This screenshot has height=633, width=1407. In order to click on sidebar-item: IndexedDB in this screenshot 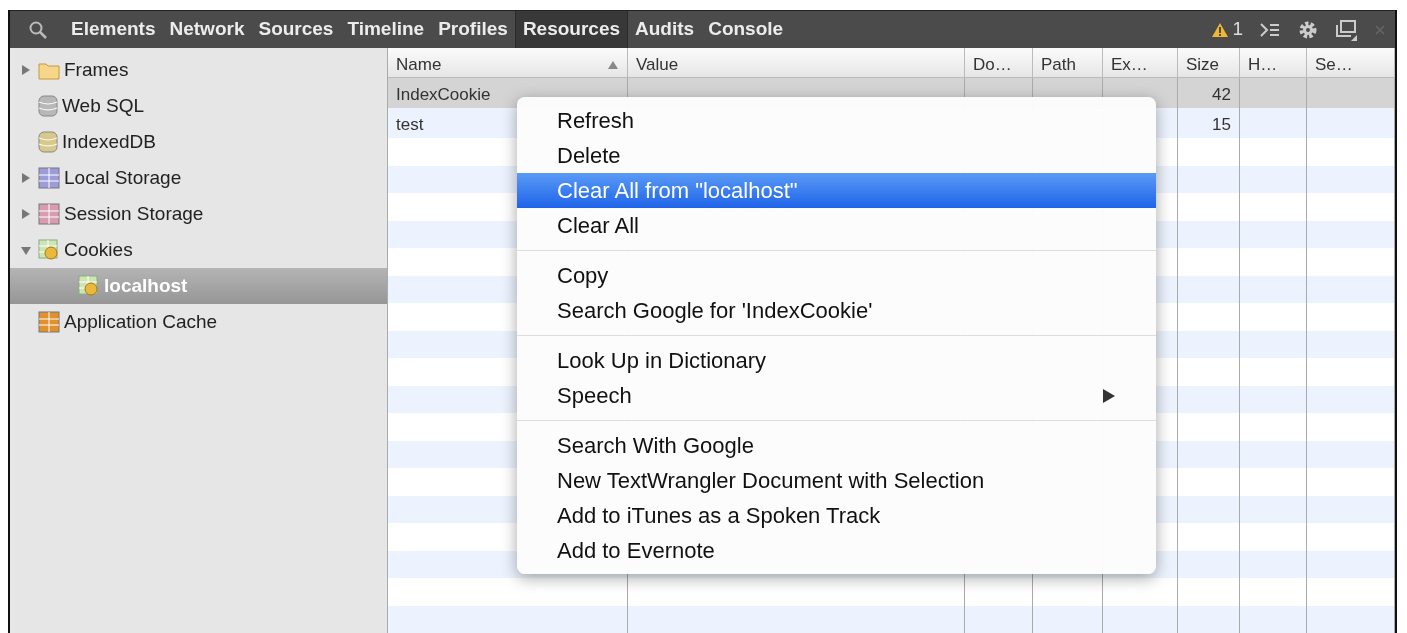, I will do `click(198, 142)`.